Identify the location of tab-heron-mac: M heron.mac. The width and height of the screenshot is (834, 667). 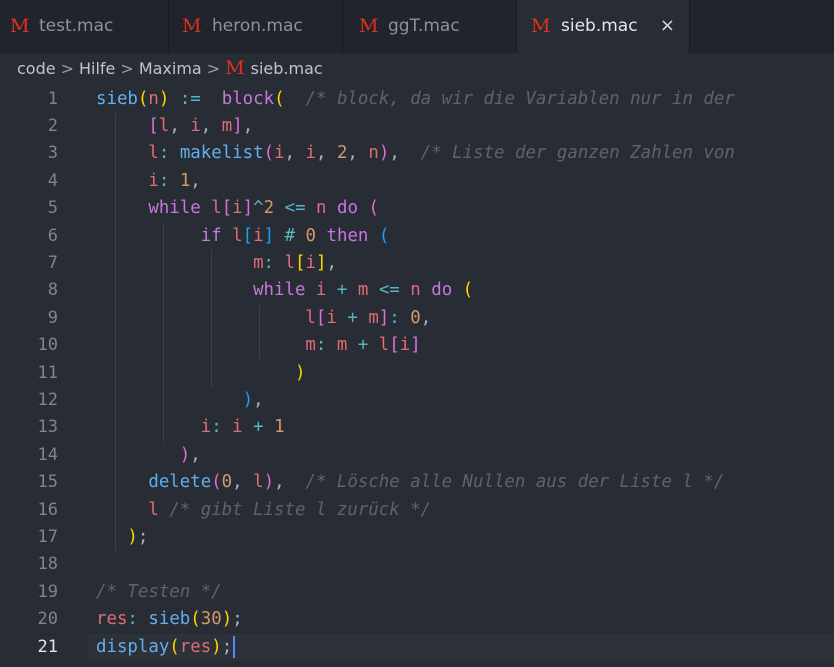
(256, 26).